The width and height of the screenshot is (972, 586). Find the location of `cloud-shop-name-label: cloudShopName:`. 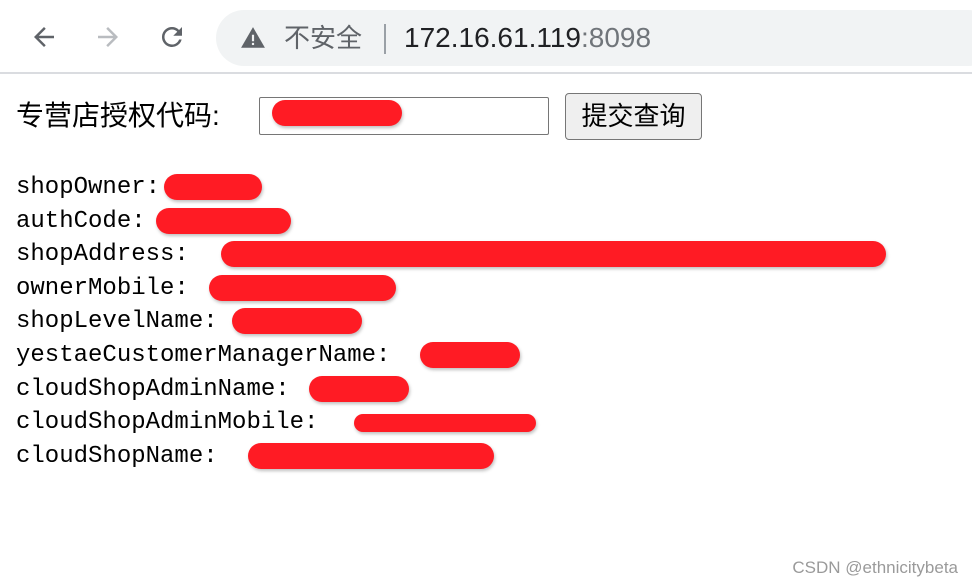

cloud-shop-name-label: cloudShopName: is located at coordinates (117, 456).